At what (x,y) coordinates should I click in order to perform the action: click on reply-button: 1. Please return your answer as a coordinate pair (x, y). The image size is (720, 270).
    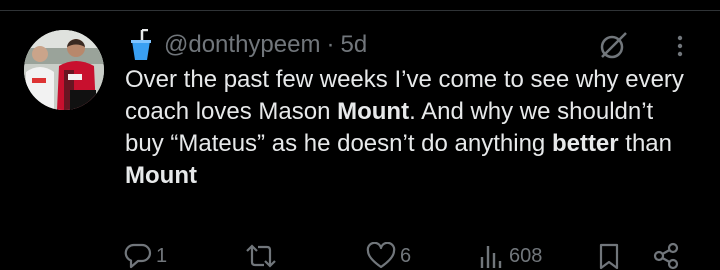
    Looking at the image, I should click on (145, 256).